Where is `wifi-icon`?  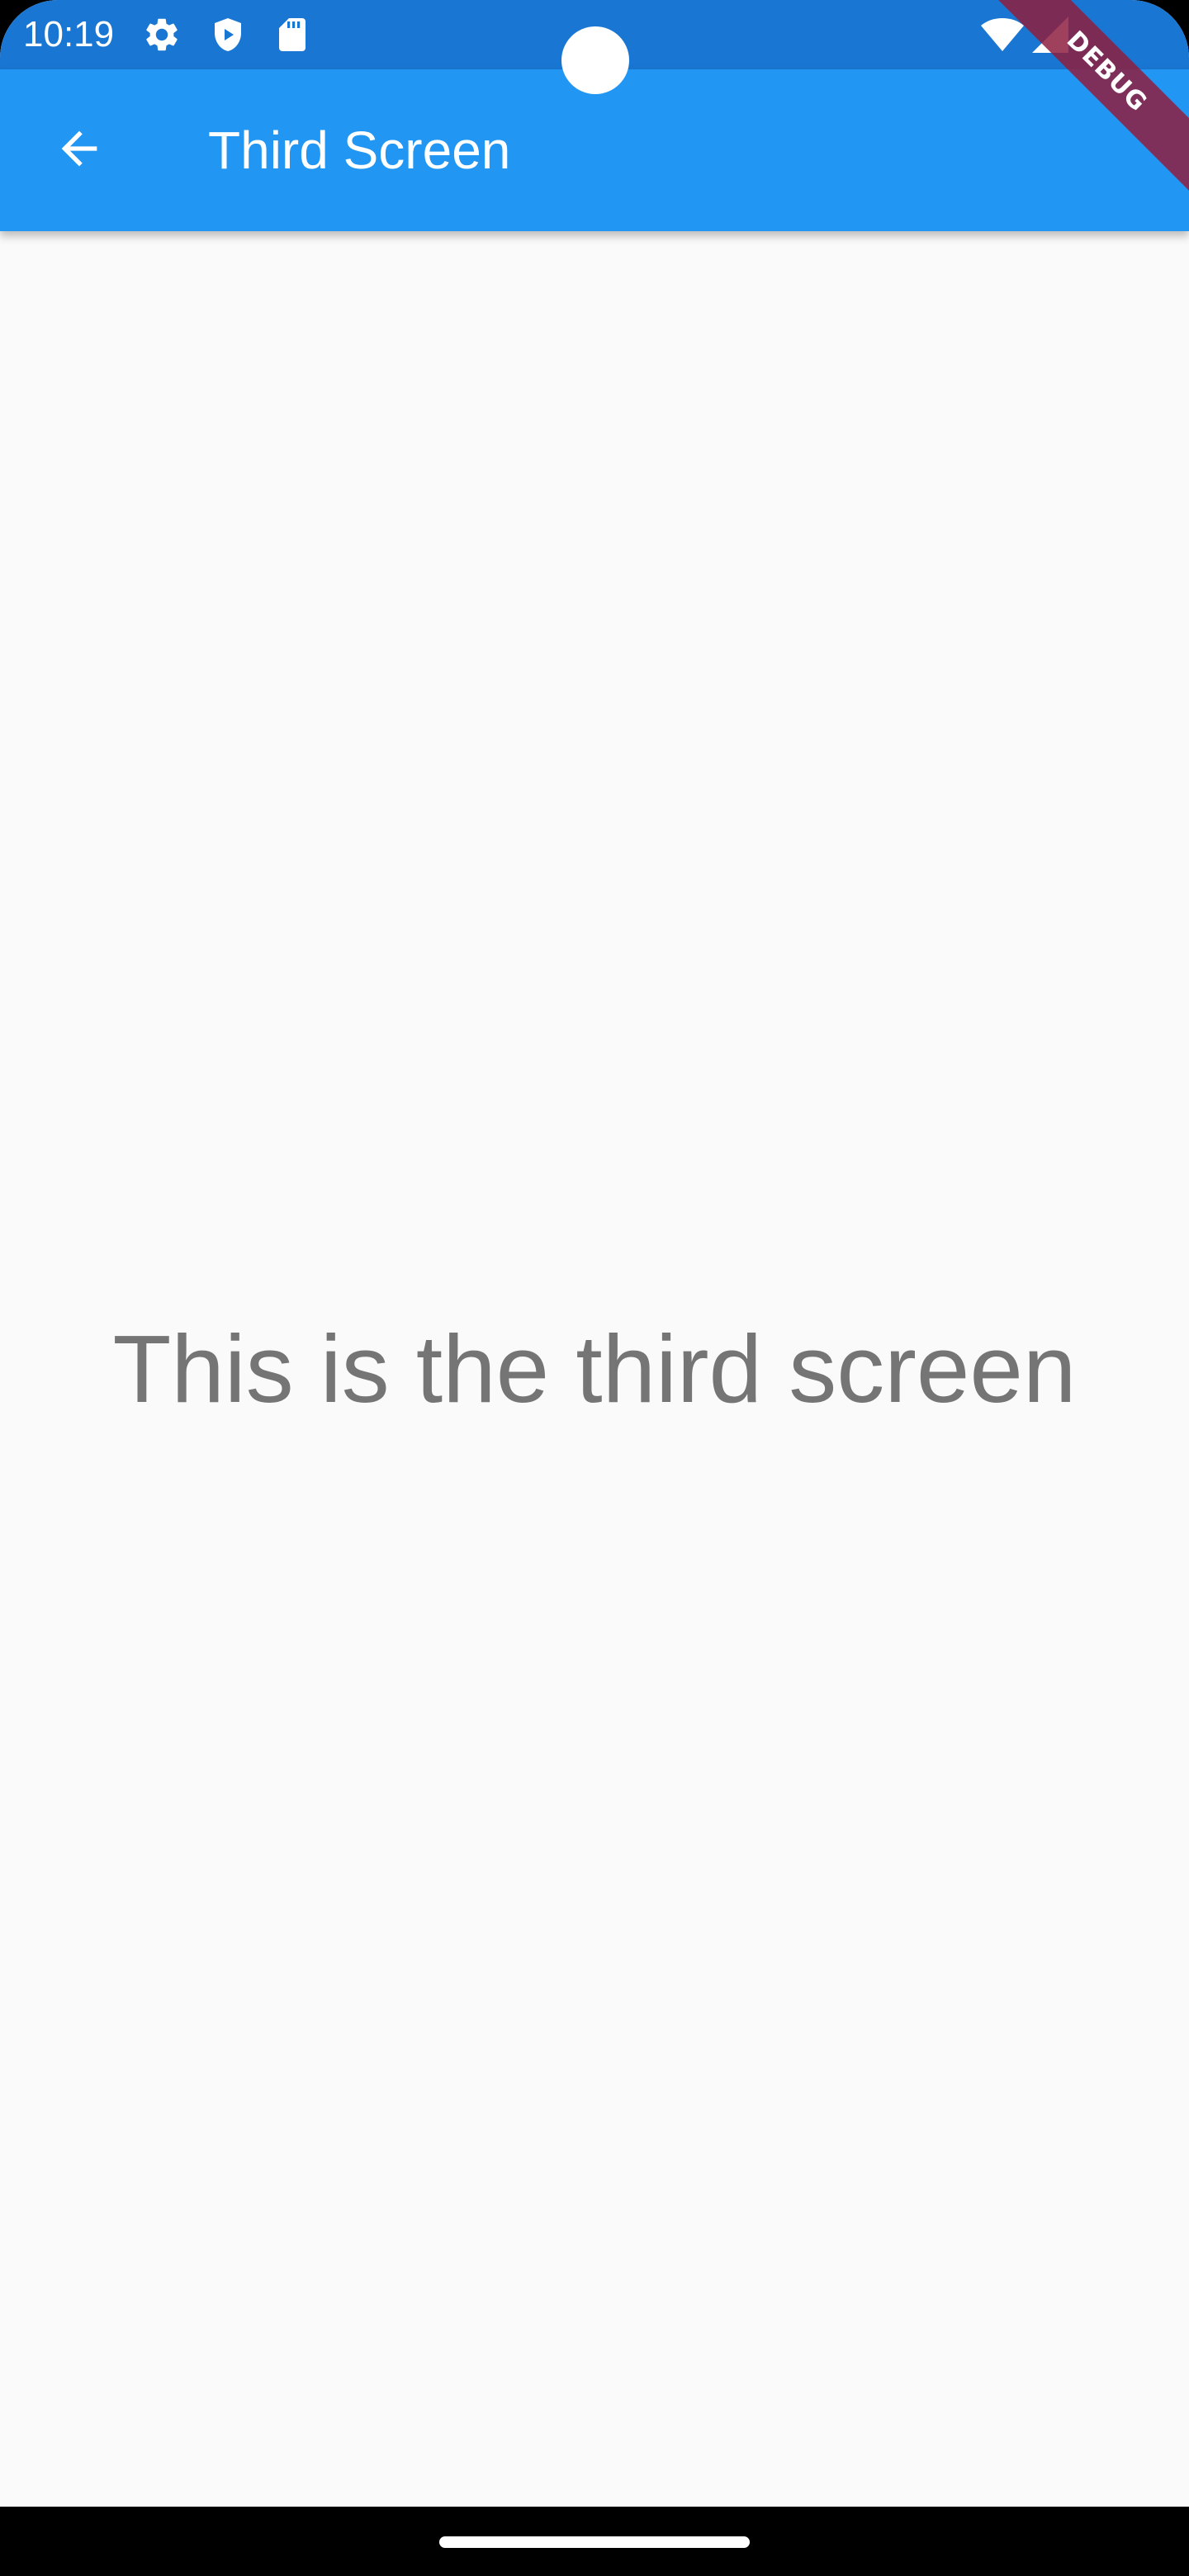 wifi-icon is located at coordinates (1002, 36).